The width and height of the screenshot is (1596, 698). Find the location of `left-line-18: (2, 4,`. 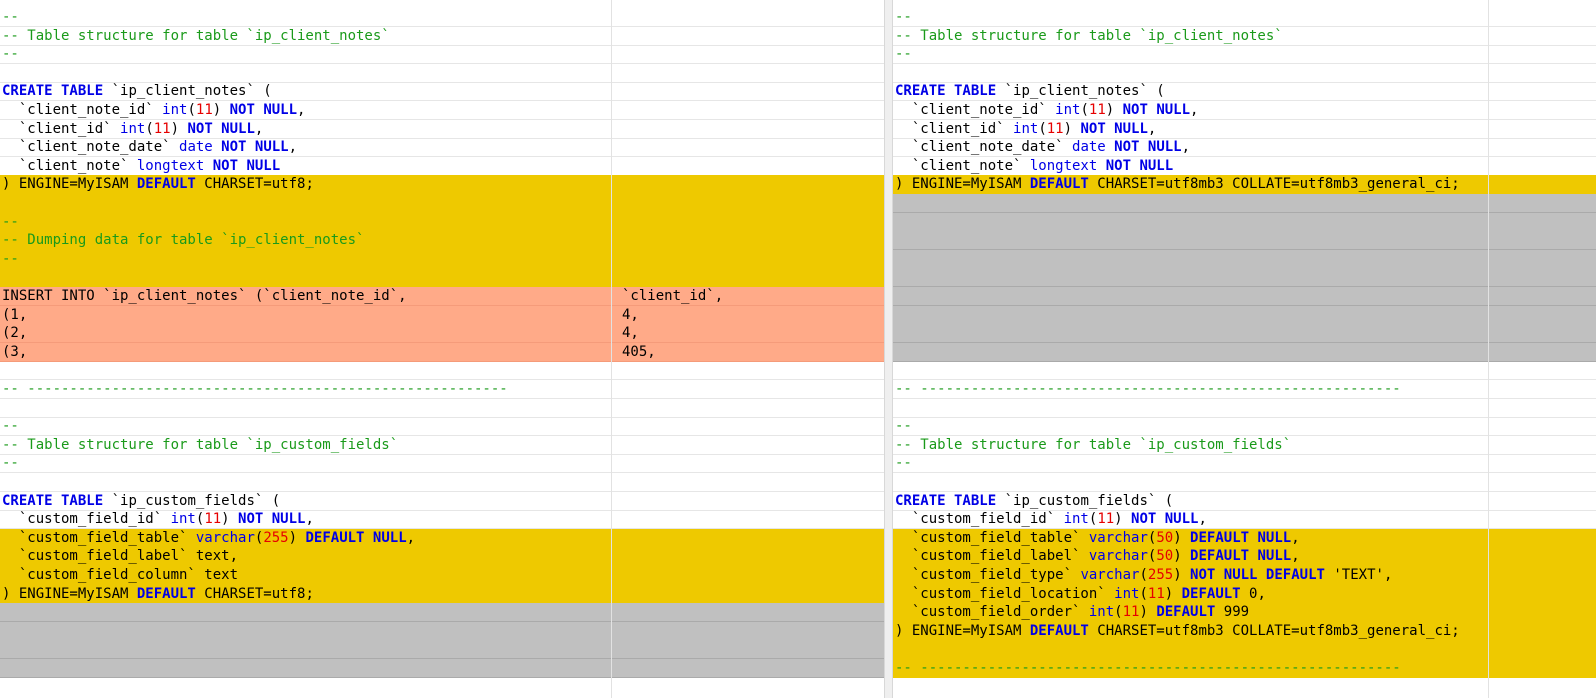

left-line-18: (2, 4, is located at coordinates (442, 334).